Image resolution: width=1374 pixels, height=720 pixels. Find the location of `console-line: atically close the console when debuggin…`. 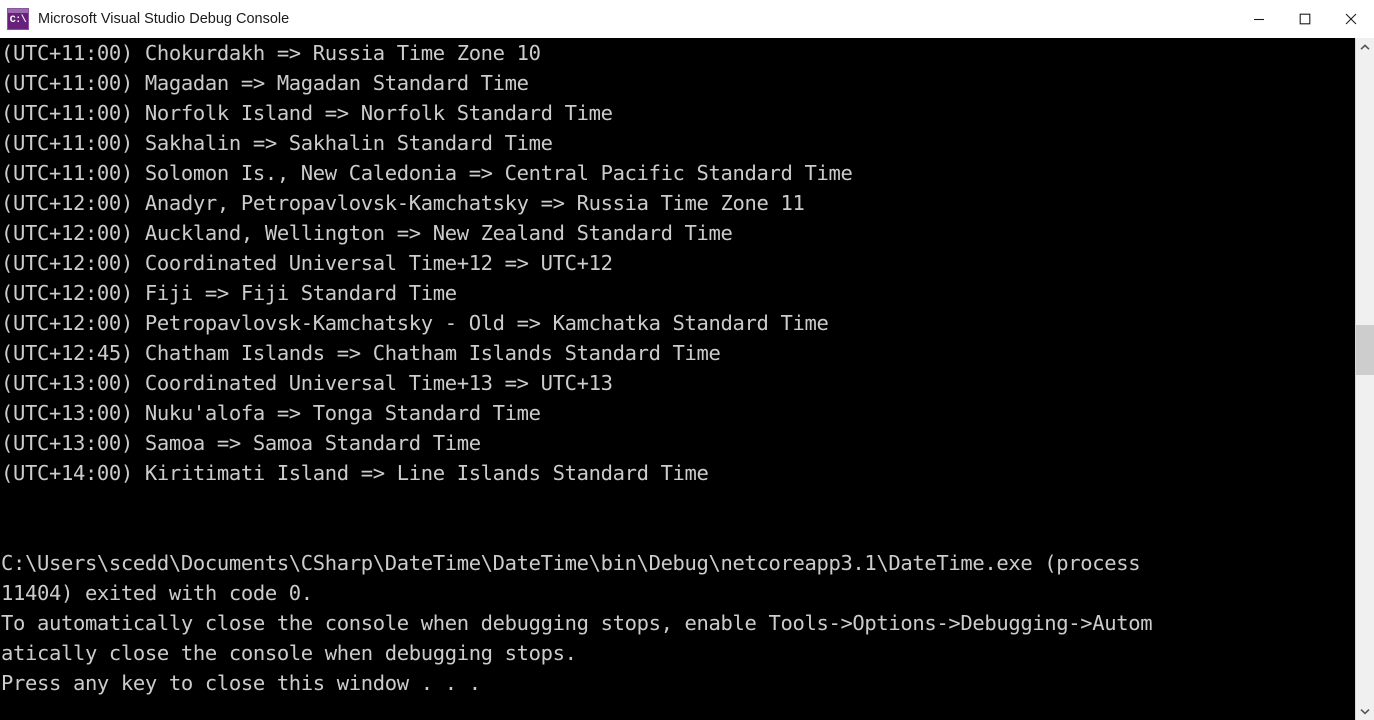

console-line: atically close the console when debuggin… is located at coordinates (289, 653).